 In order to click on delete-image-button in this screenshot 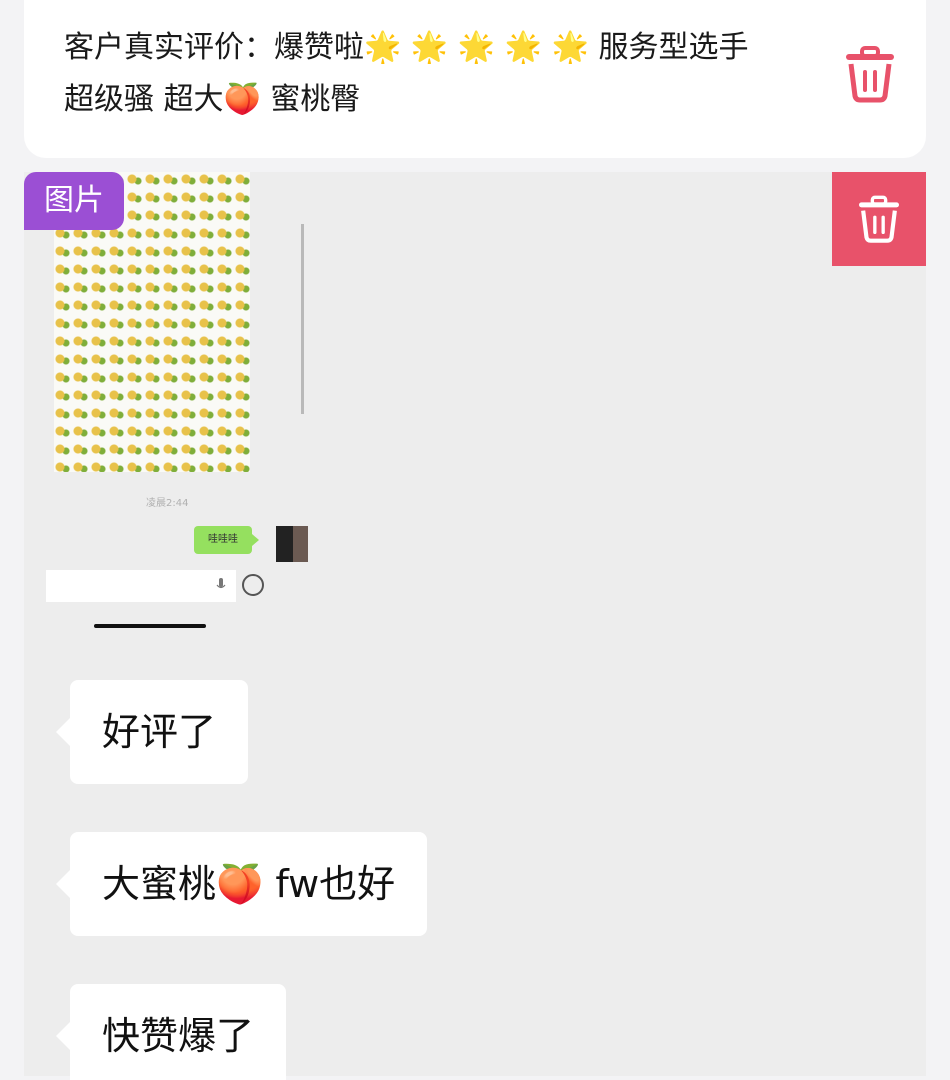, I will do `click(879, 219)`.